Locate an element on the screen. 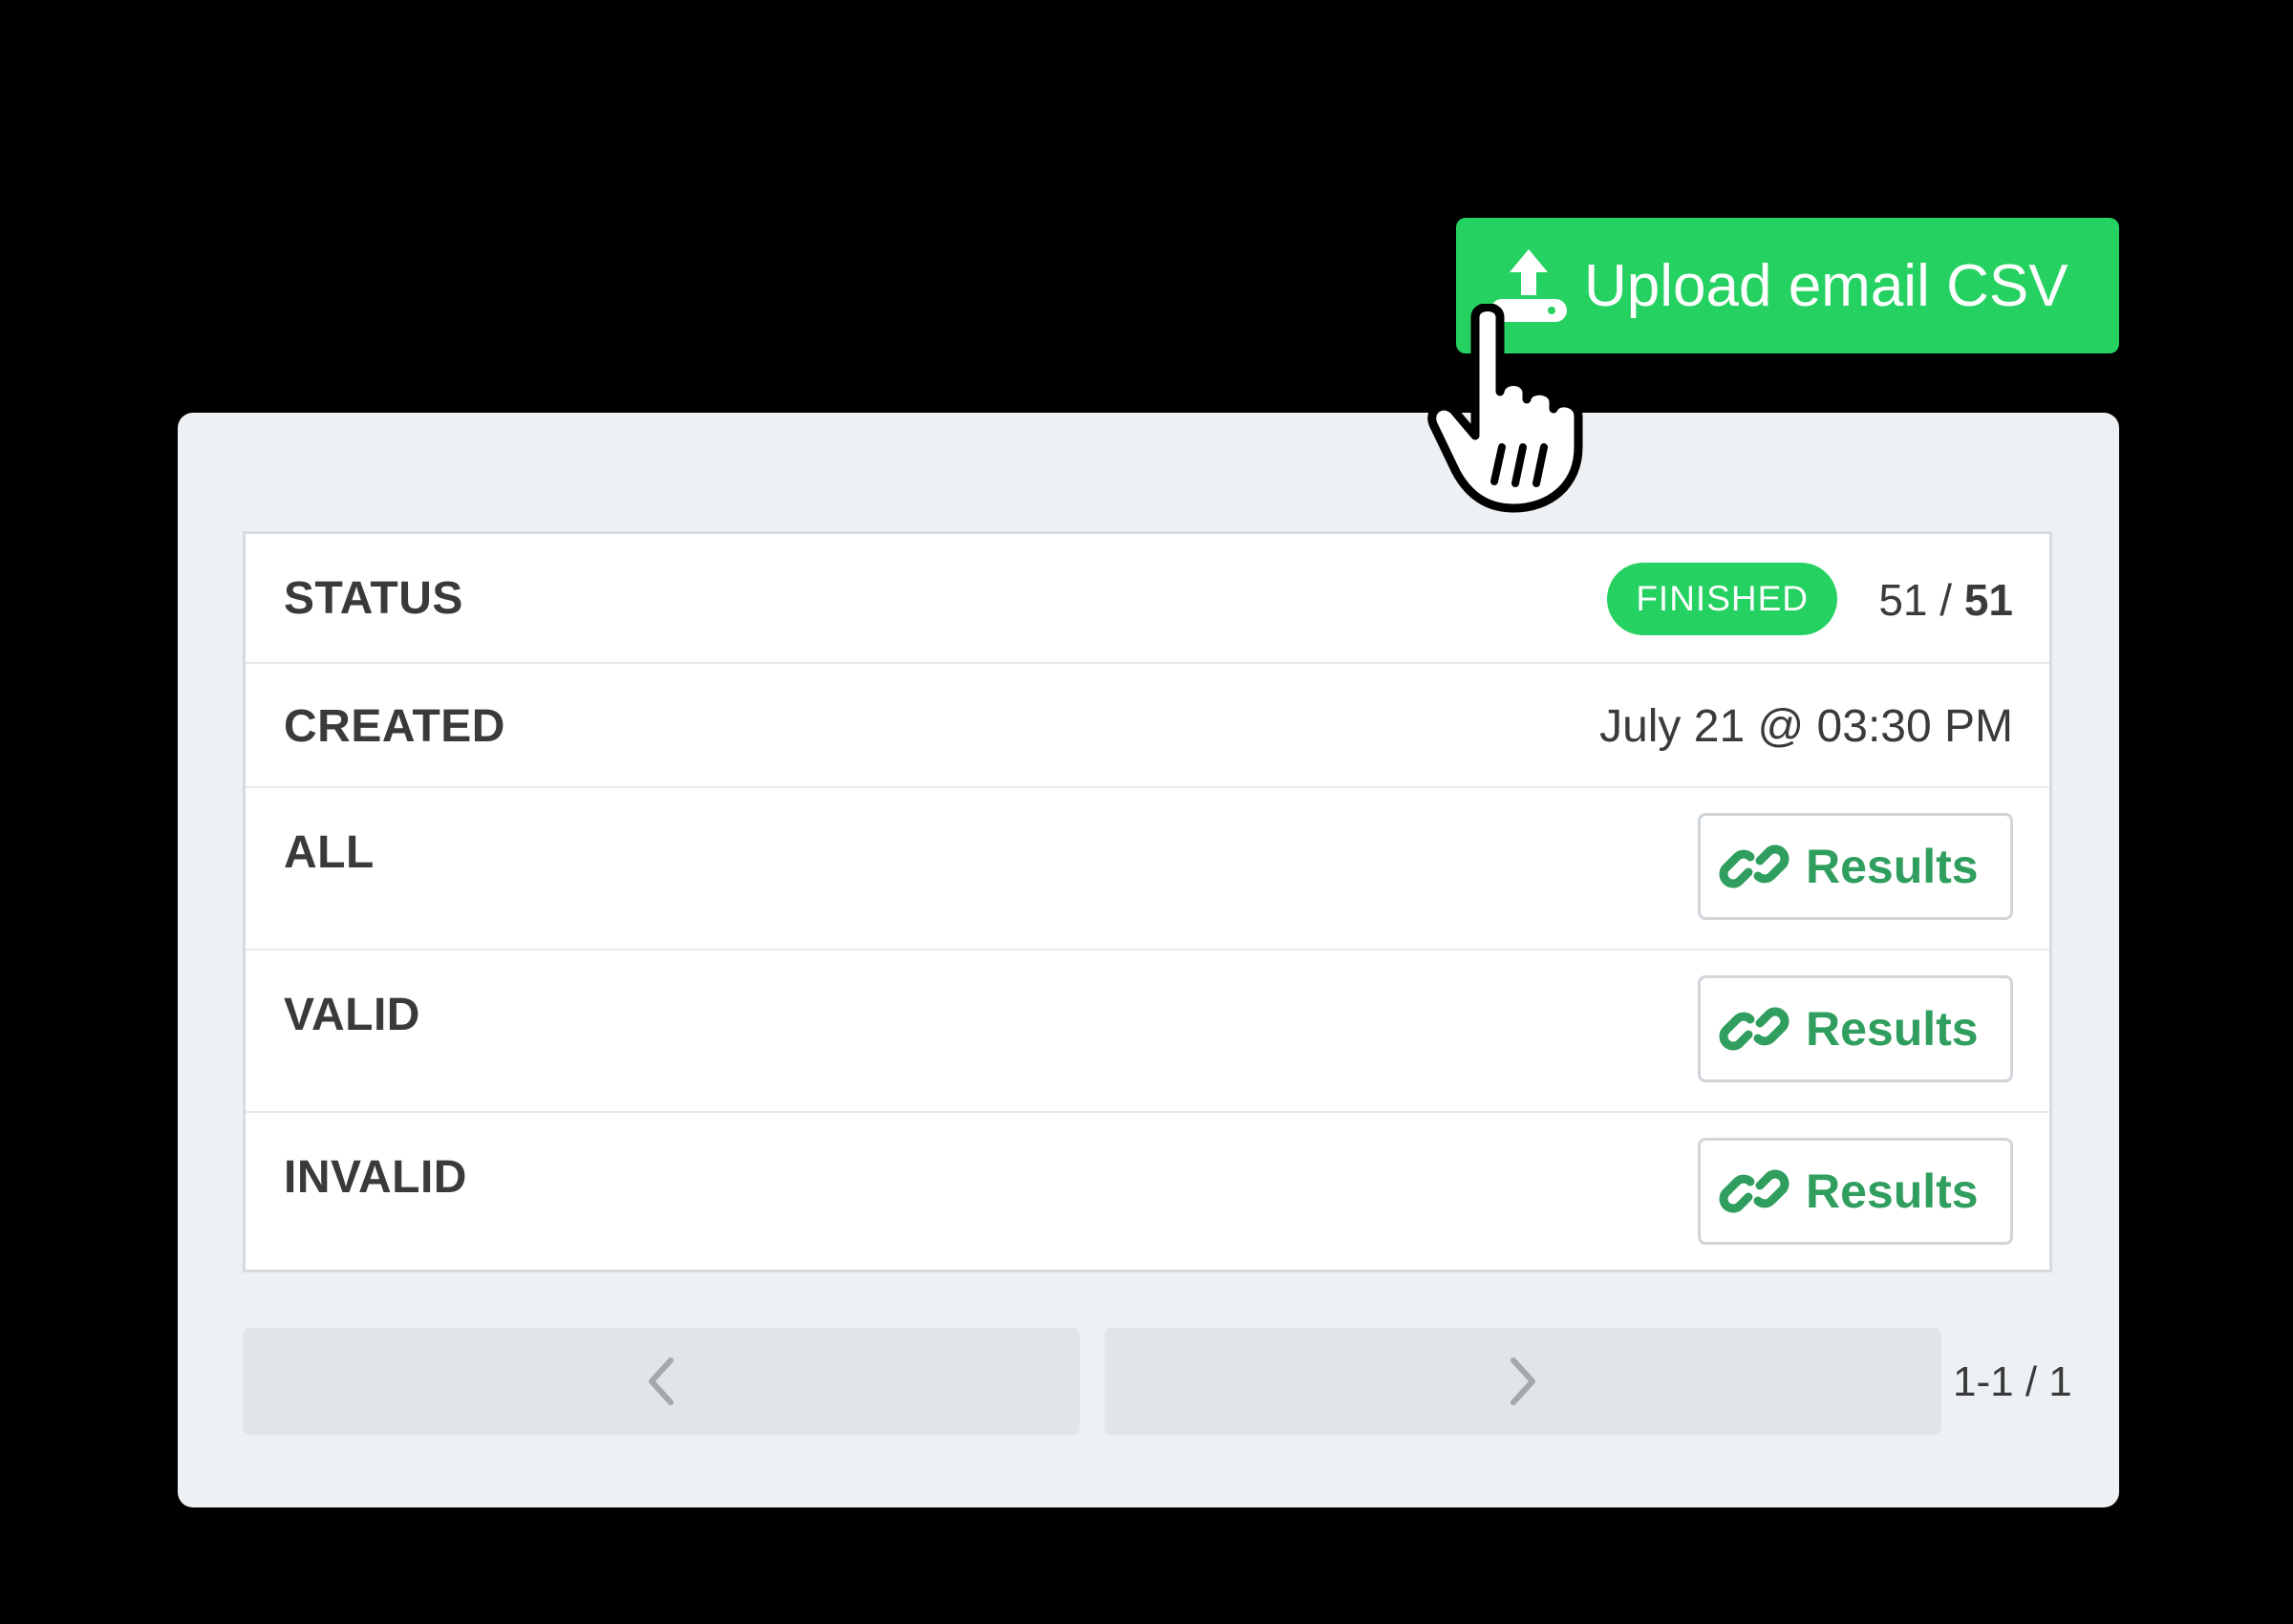  created-value: July 21 @ 03:30 PM is located at coordinates (1806, 727).